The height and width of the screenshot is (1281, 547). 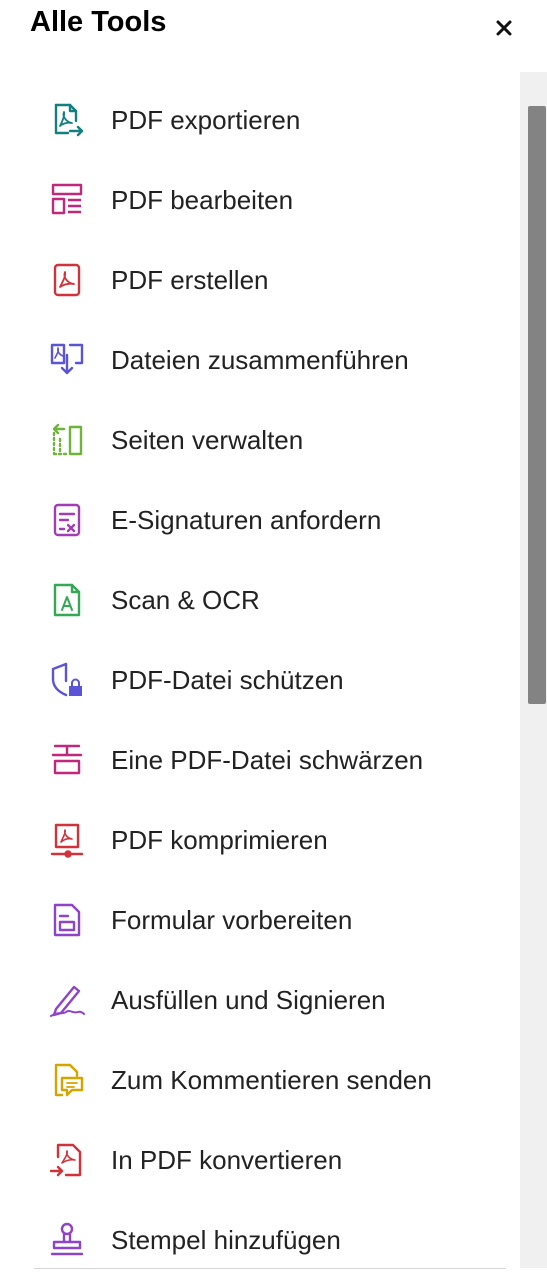 I want to click on organize-pages-icon, so click(x=67, y=439).